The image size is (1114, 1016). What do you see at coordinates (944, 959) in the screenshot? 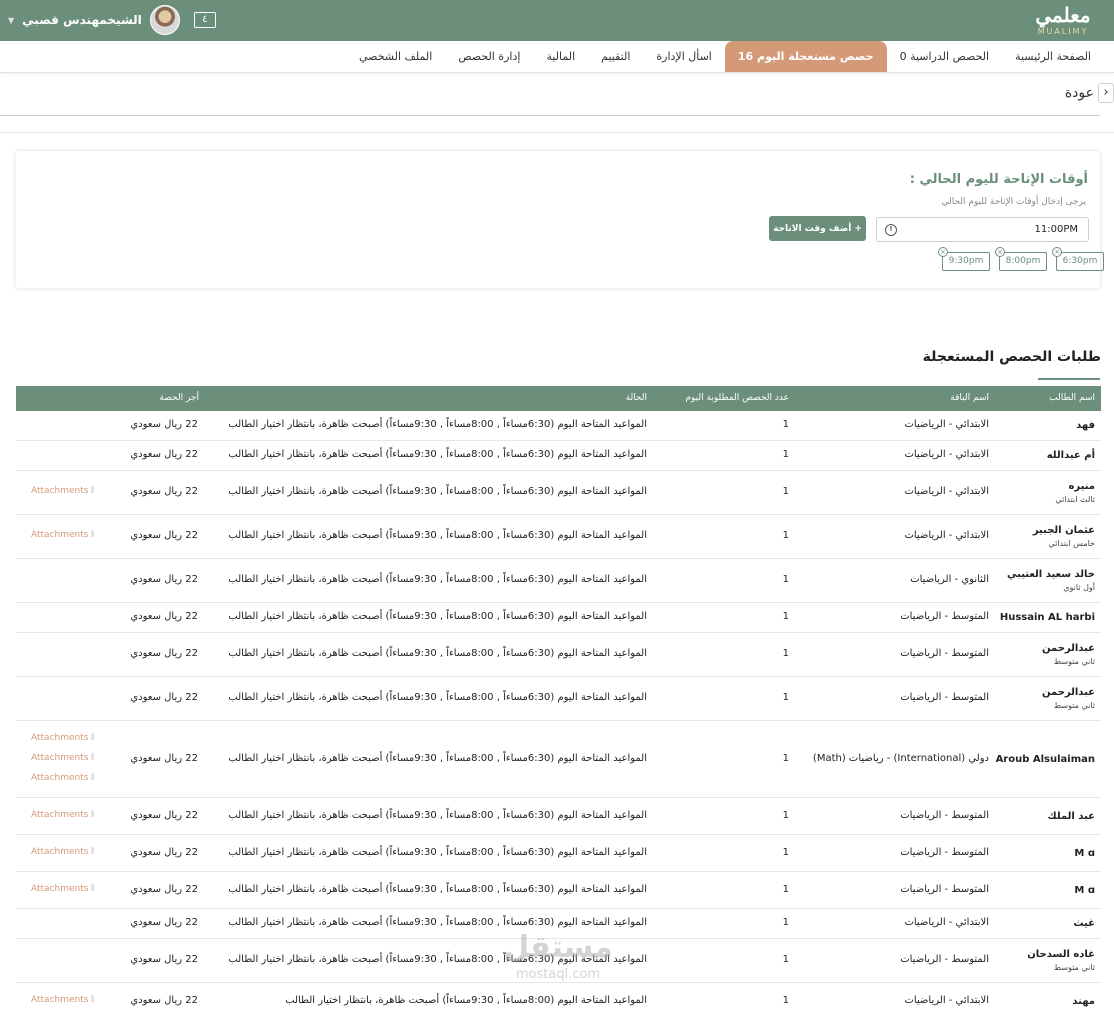
I see `package-cell: المتوسط - الرياضيات` at bounding box center [944, 959].